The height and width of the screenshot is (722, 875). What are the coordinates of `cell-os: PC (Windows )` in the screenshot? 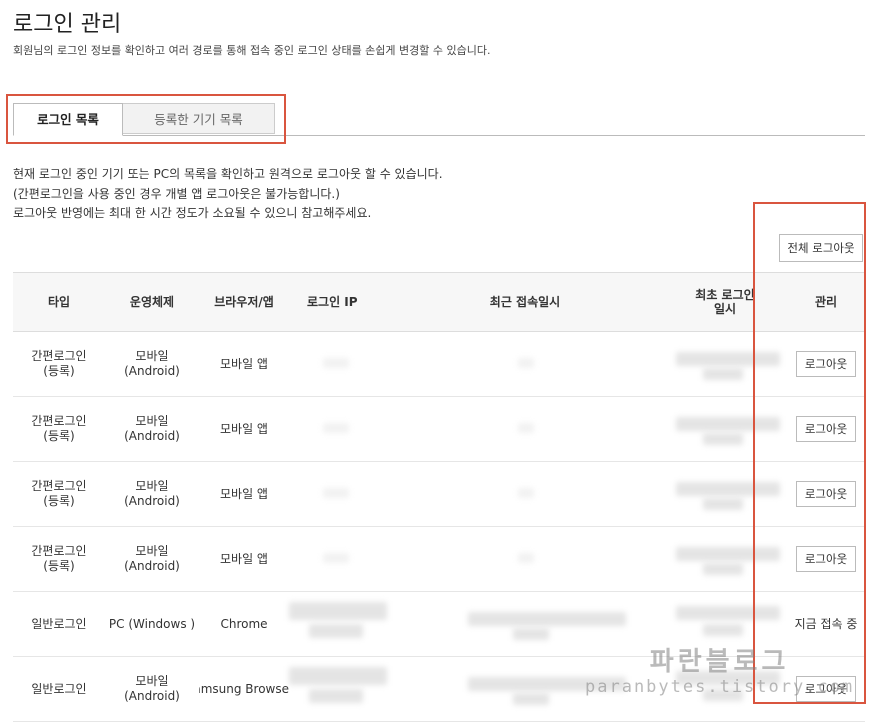 It's located at (152, 623).